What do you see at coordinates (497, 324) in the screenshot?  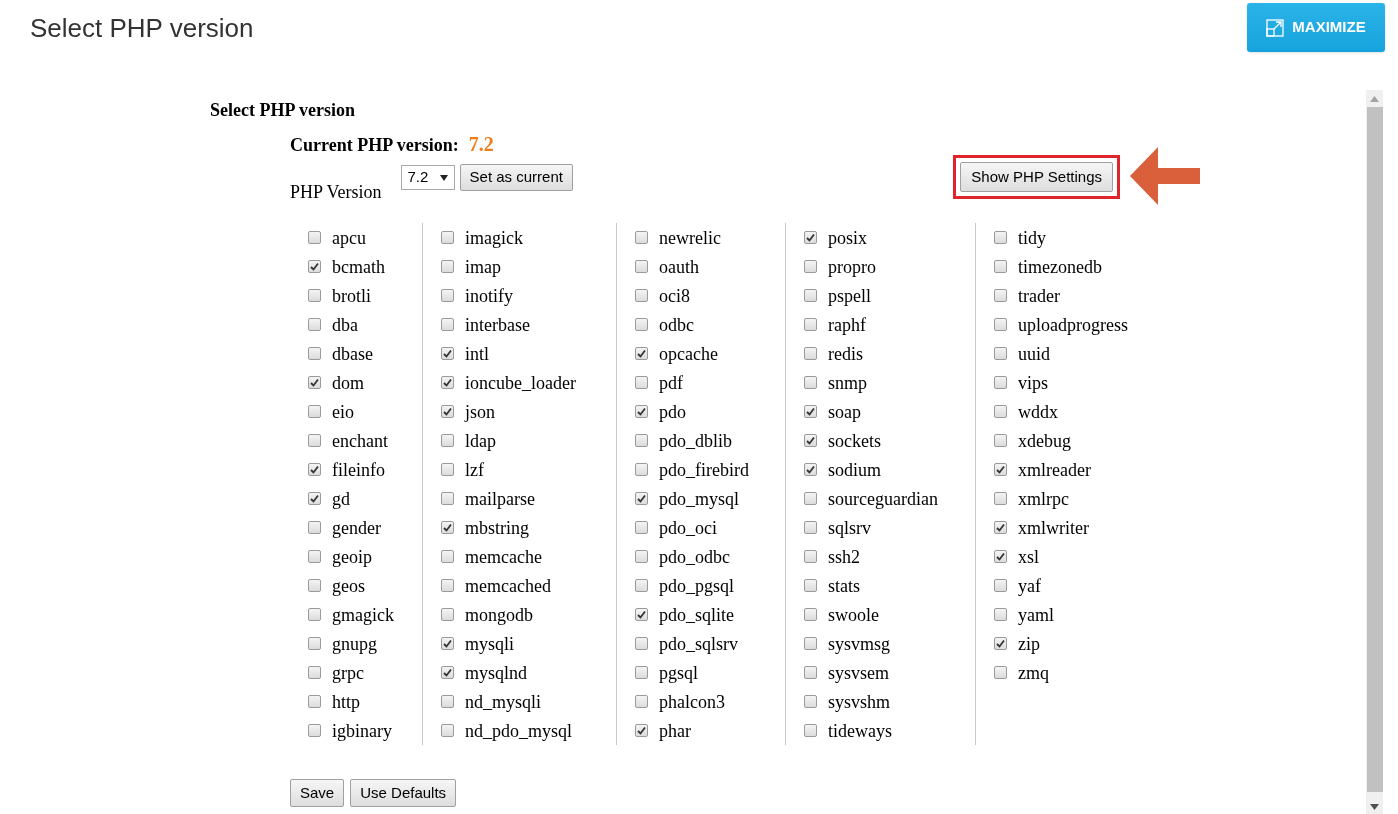 I see `extension-label: interbase` at bounding box center [497, 324].